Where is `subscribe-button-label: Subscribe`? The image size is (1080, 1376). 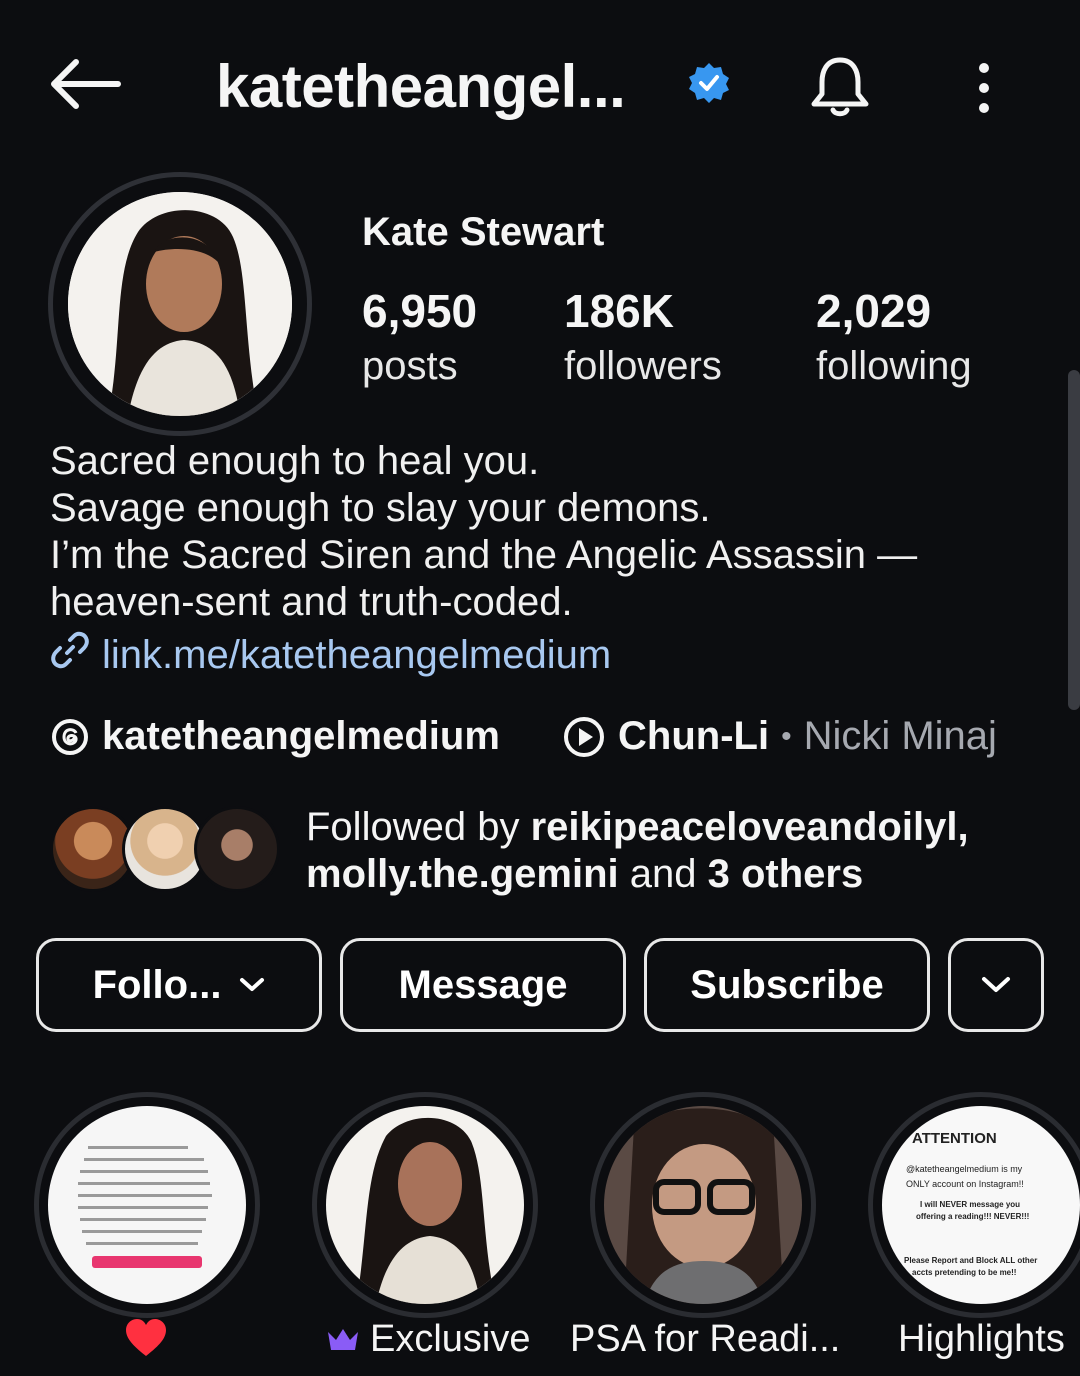 subscribe-button-label: Subscribe is located at coordinates (787, 984).